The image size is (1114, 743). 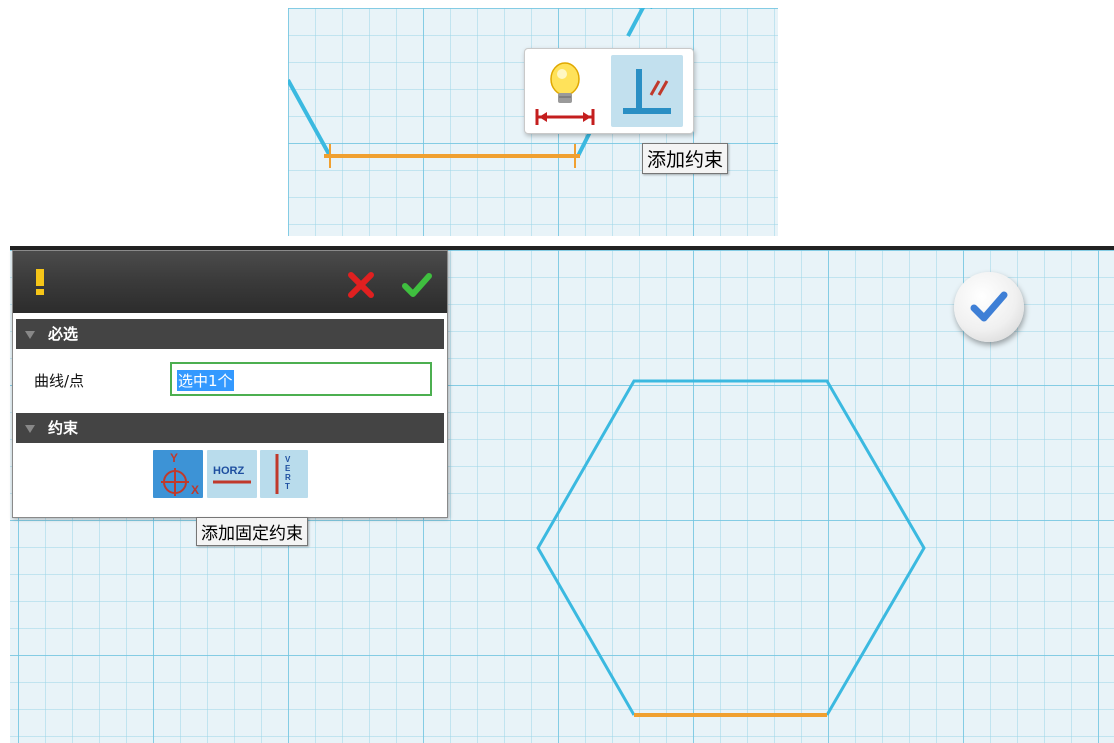 I want to click on curve-point-row: 曲线/点 选中1个, so click(x=230, y=380).